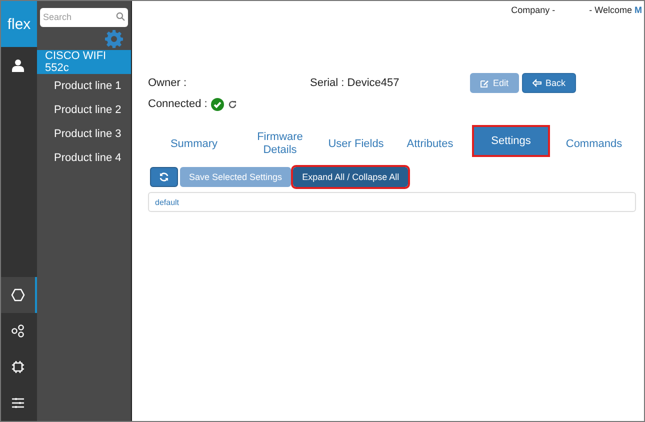  What do you see at coordinates (168, 83) in the screenshot?
I see `owner-label: Owner :` at bounding box center [168, 83].